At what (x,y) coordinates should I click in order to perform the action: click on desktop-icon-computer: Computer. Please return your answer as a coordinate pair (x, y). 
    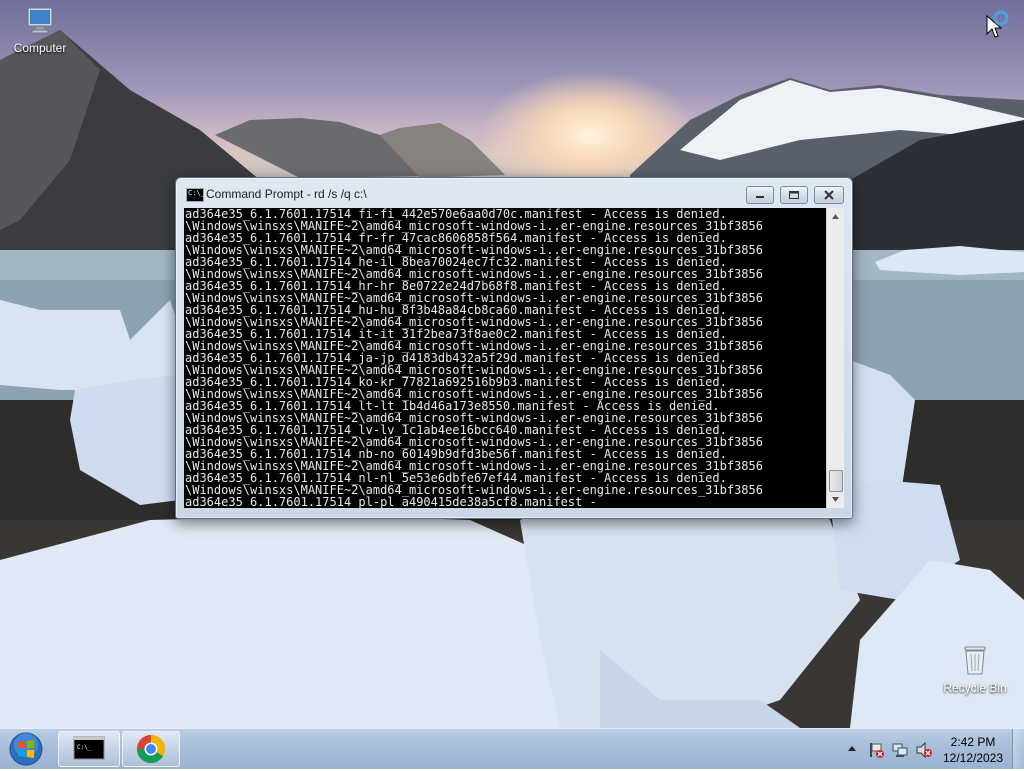
    Looking at the image, I should click on (40, 30).